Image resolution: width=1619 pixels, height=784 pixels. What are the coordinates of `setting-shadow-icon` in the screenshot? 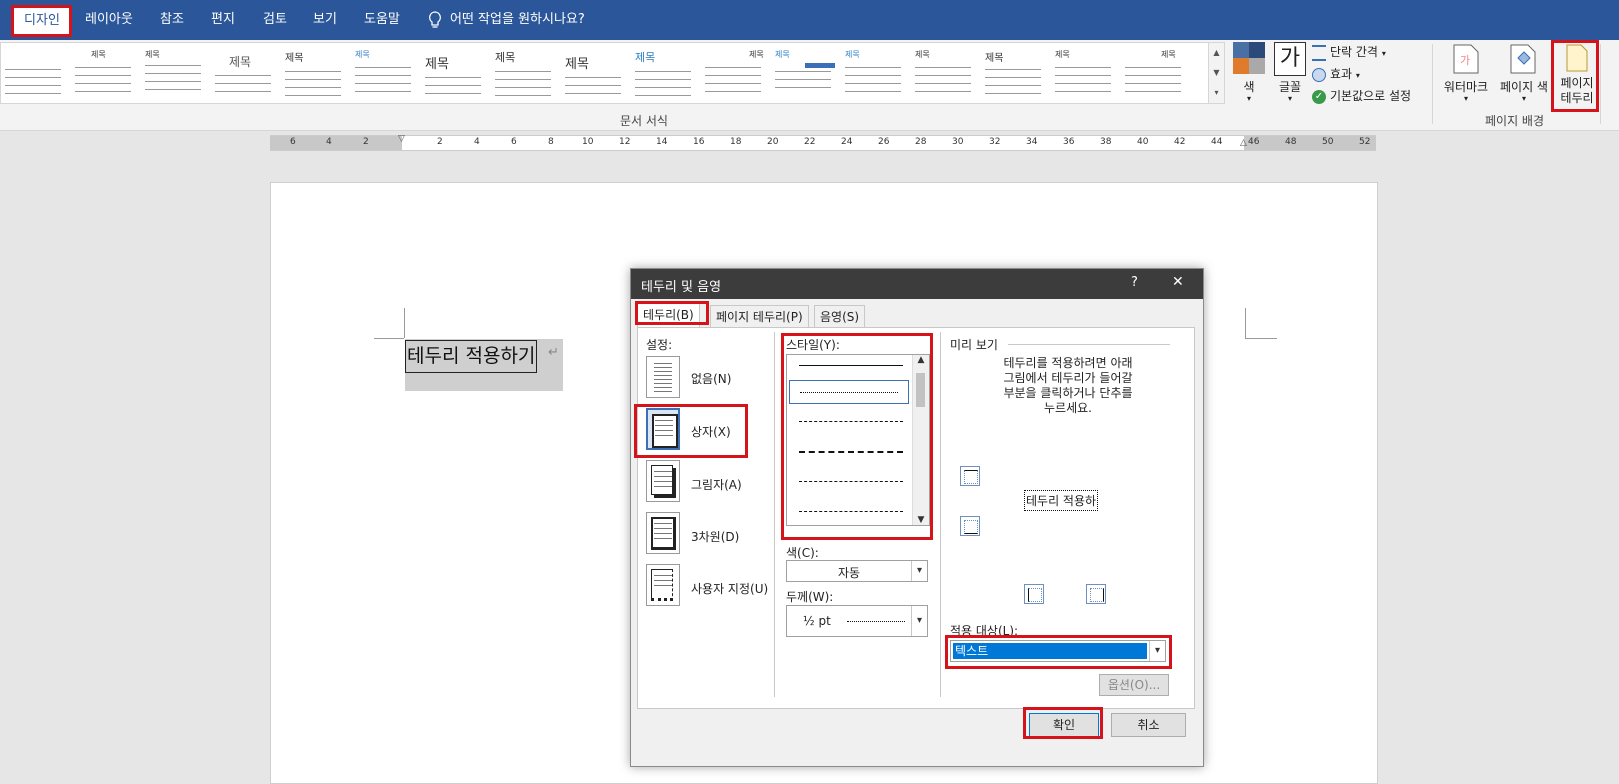 It's located at (663, 481).